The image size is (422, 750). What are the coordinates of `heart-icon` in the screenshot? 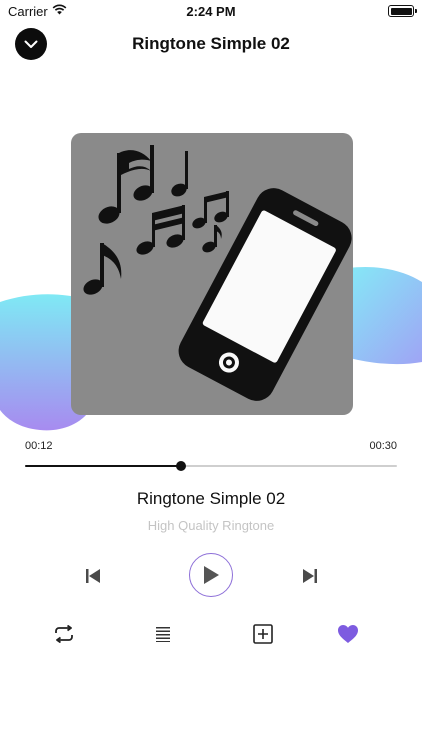 It's located at (348, 634).